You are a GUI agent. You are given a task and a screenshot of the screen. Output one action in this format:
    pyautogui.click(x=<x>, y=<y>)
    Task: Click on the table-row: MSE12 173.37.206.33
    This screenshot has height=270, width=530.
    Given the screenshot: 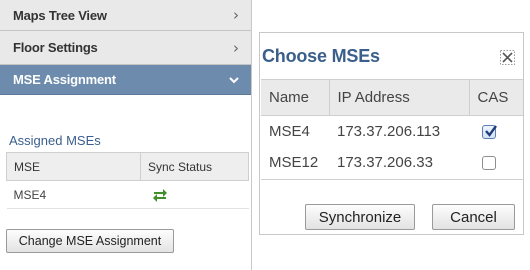 What is the action you would take?
    pyautogui.click(x=392, y=163)
    